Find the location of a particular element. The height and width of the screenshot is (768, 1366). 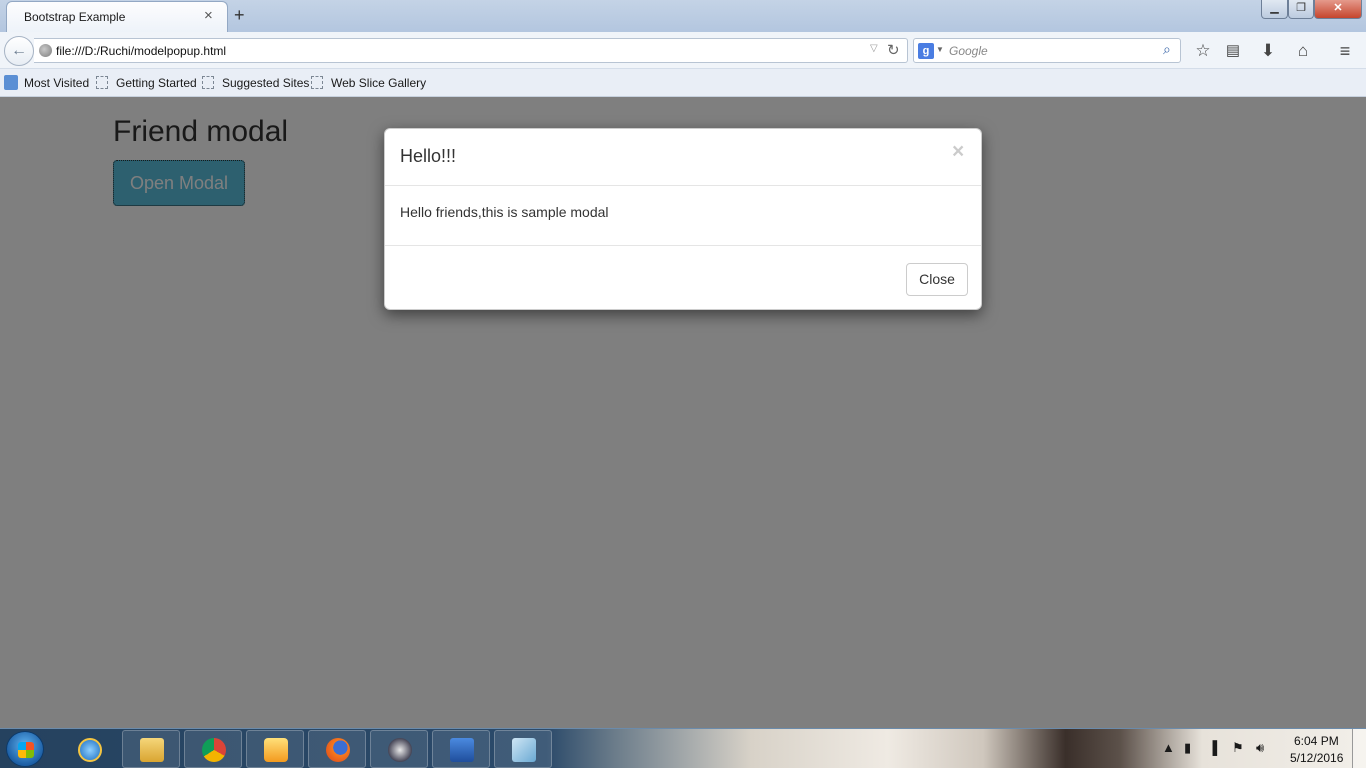

media-center-icon is located at coordinates (399, 749).